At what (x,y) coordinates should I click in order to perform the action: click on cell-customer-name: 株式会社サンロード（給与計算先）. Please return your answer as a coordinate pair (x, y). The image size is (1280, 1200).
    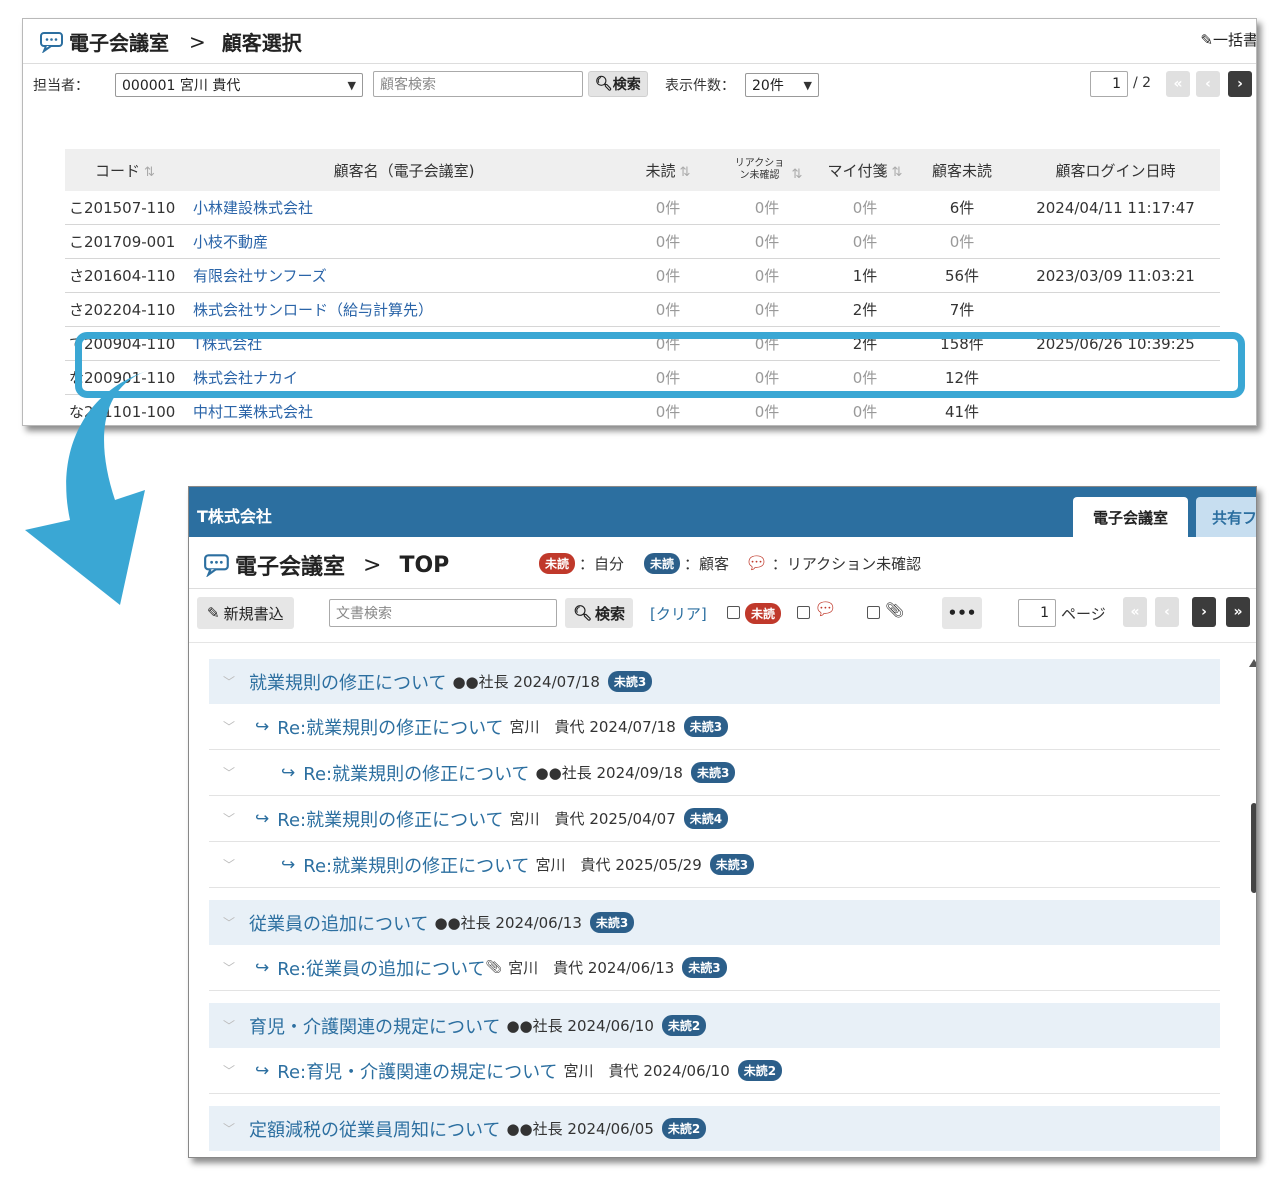
    Looking at the image, I should click on (404, 309).